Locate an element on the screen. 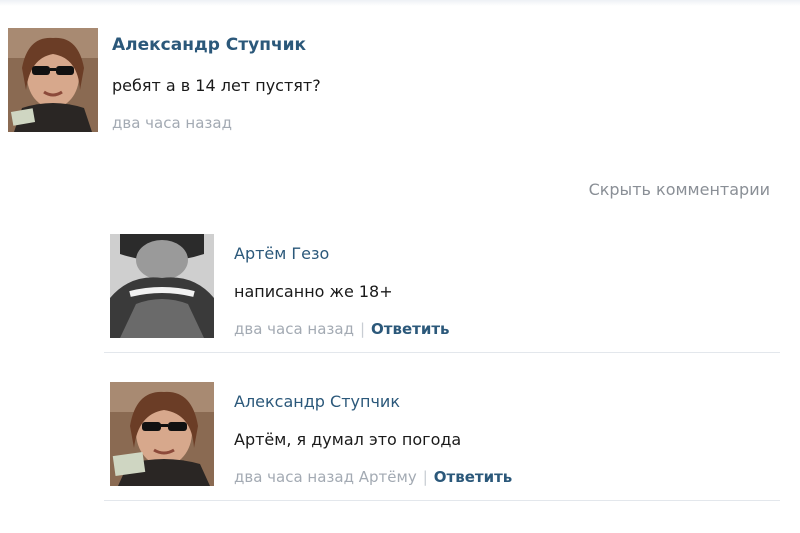 This screenshot has width=800, height=533. post-author-name: Александр Ступчик is located at coordinates (209, 45).